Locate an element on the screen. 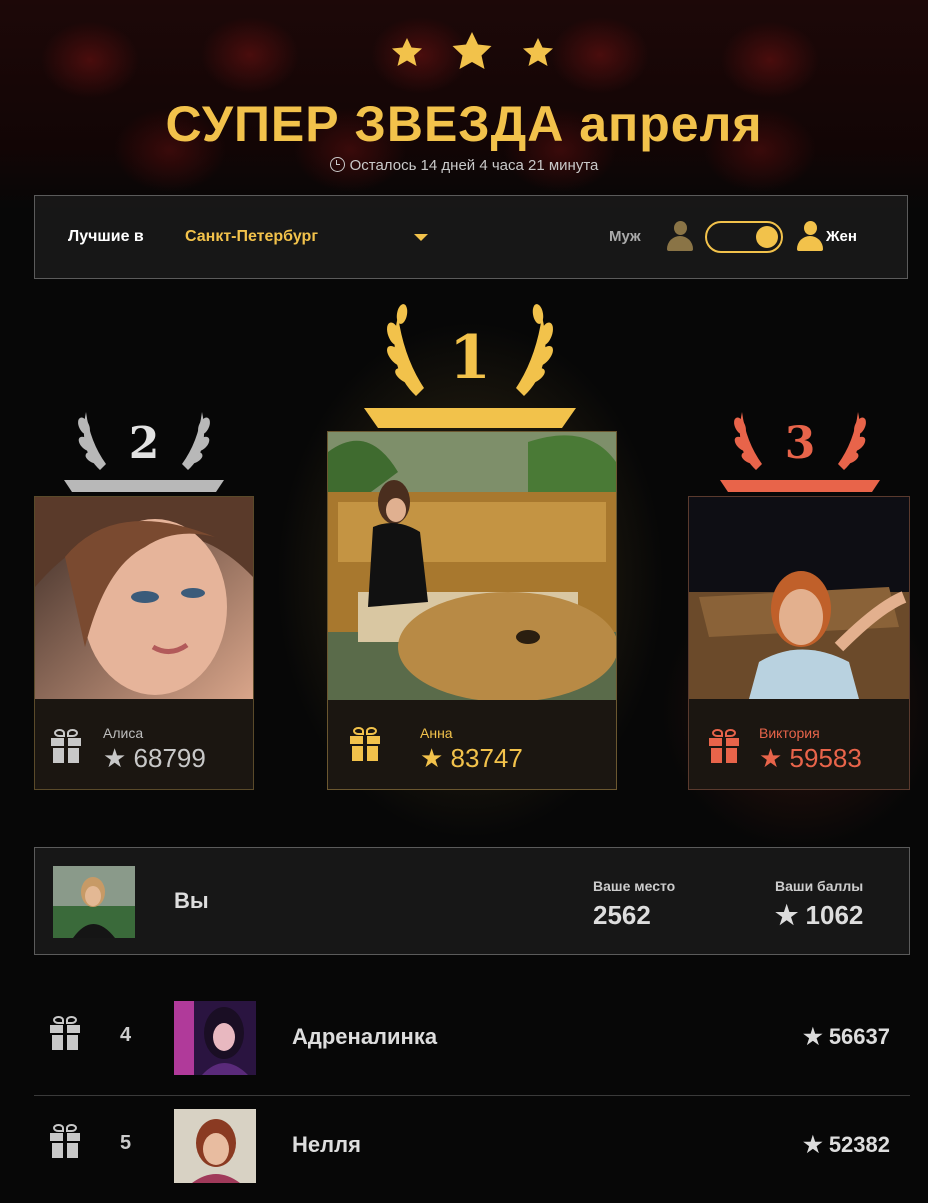  your-points-value: ★ 1062 is located at coordinates (819, 915).